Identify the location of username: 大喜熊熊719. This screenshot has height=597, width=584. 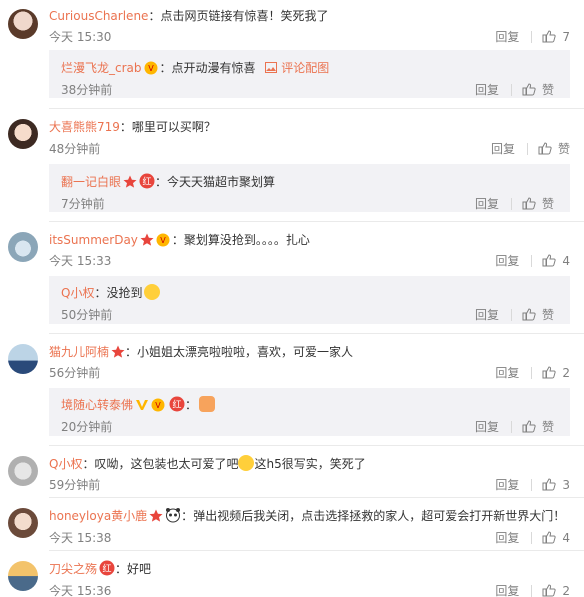
(84, 127).